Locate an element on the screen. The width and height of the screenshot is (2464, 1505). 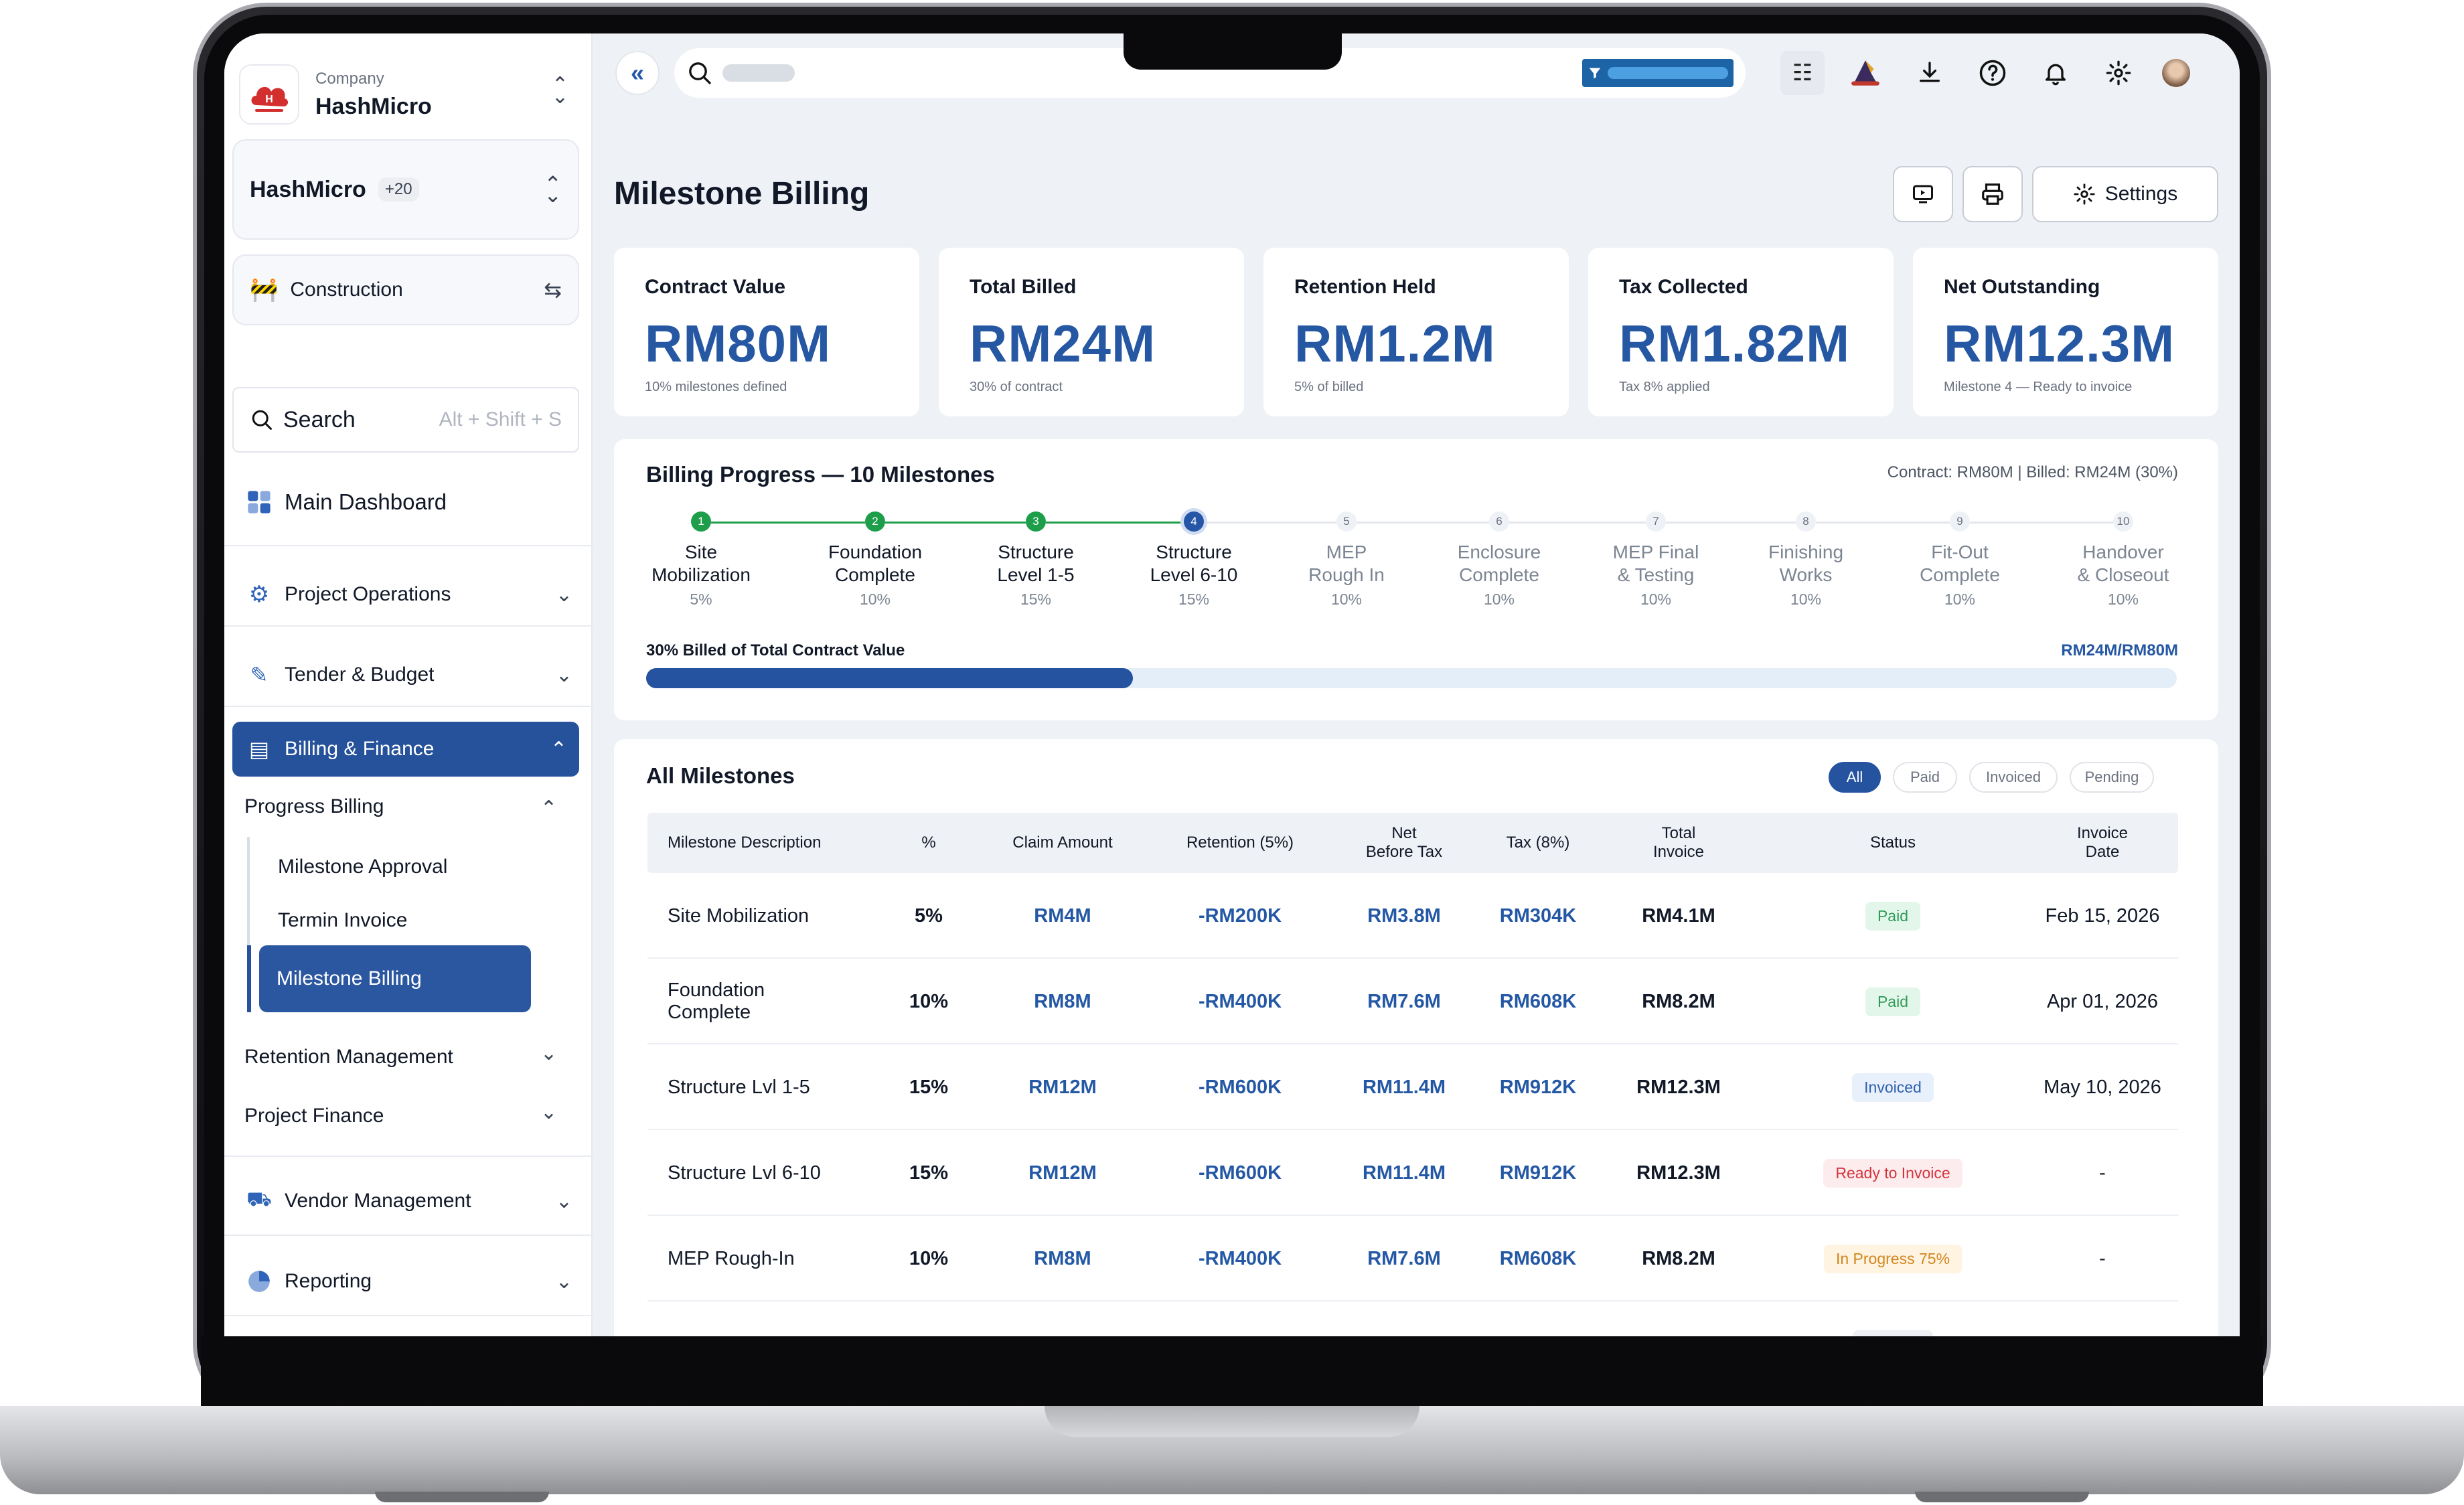
nav-retention-management: Retention Management is located at coordinates (348, 1057).